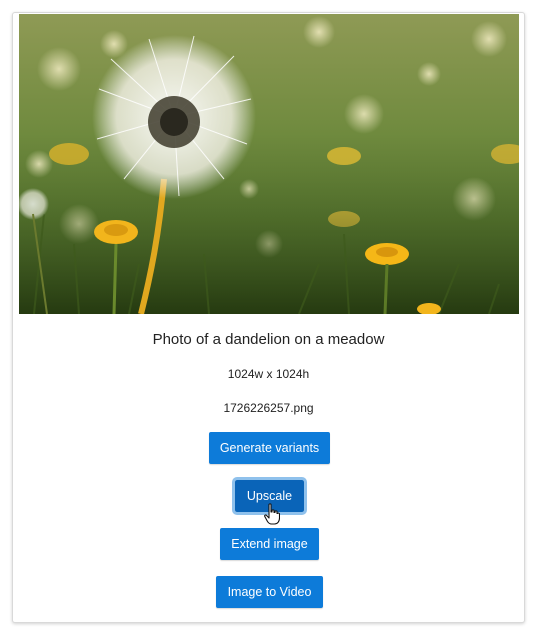  What do you see at coordinates (268, 374) in the screenshot?
I see `image-dimensions: 1024w x 1024h` at bounding box center [268, 374].